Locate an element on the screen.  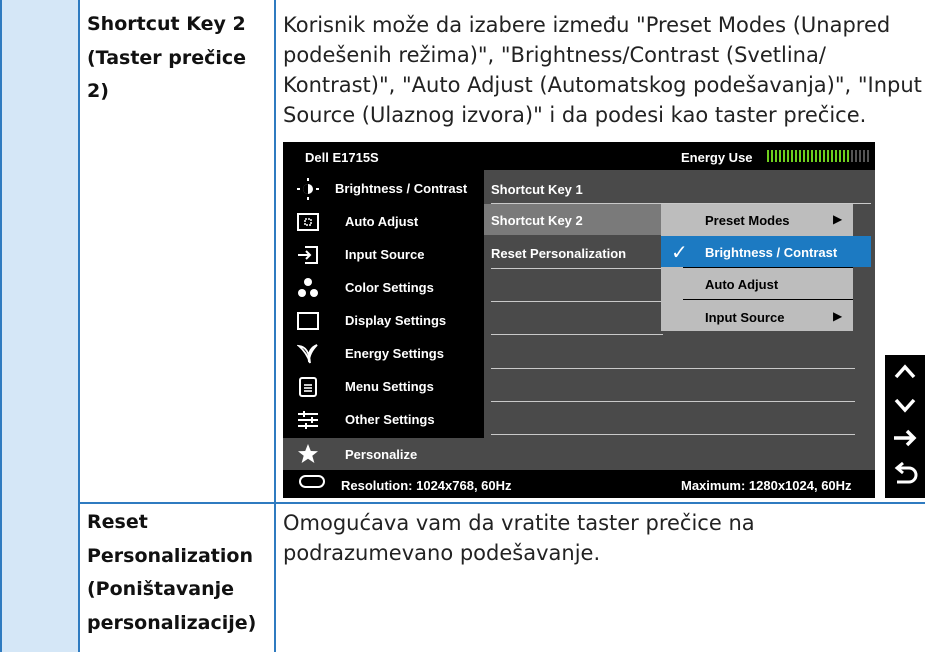
menu-label: Input Source is located at coordinates (385, 254).